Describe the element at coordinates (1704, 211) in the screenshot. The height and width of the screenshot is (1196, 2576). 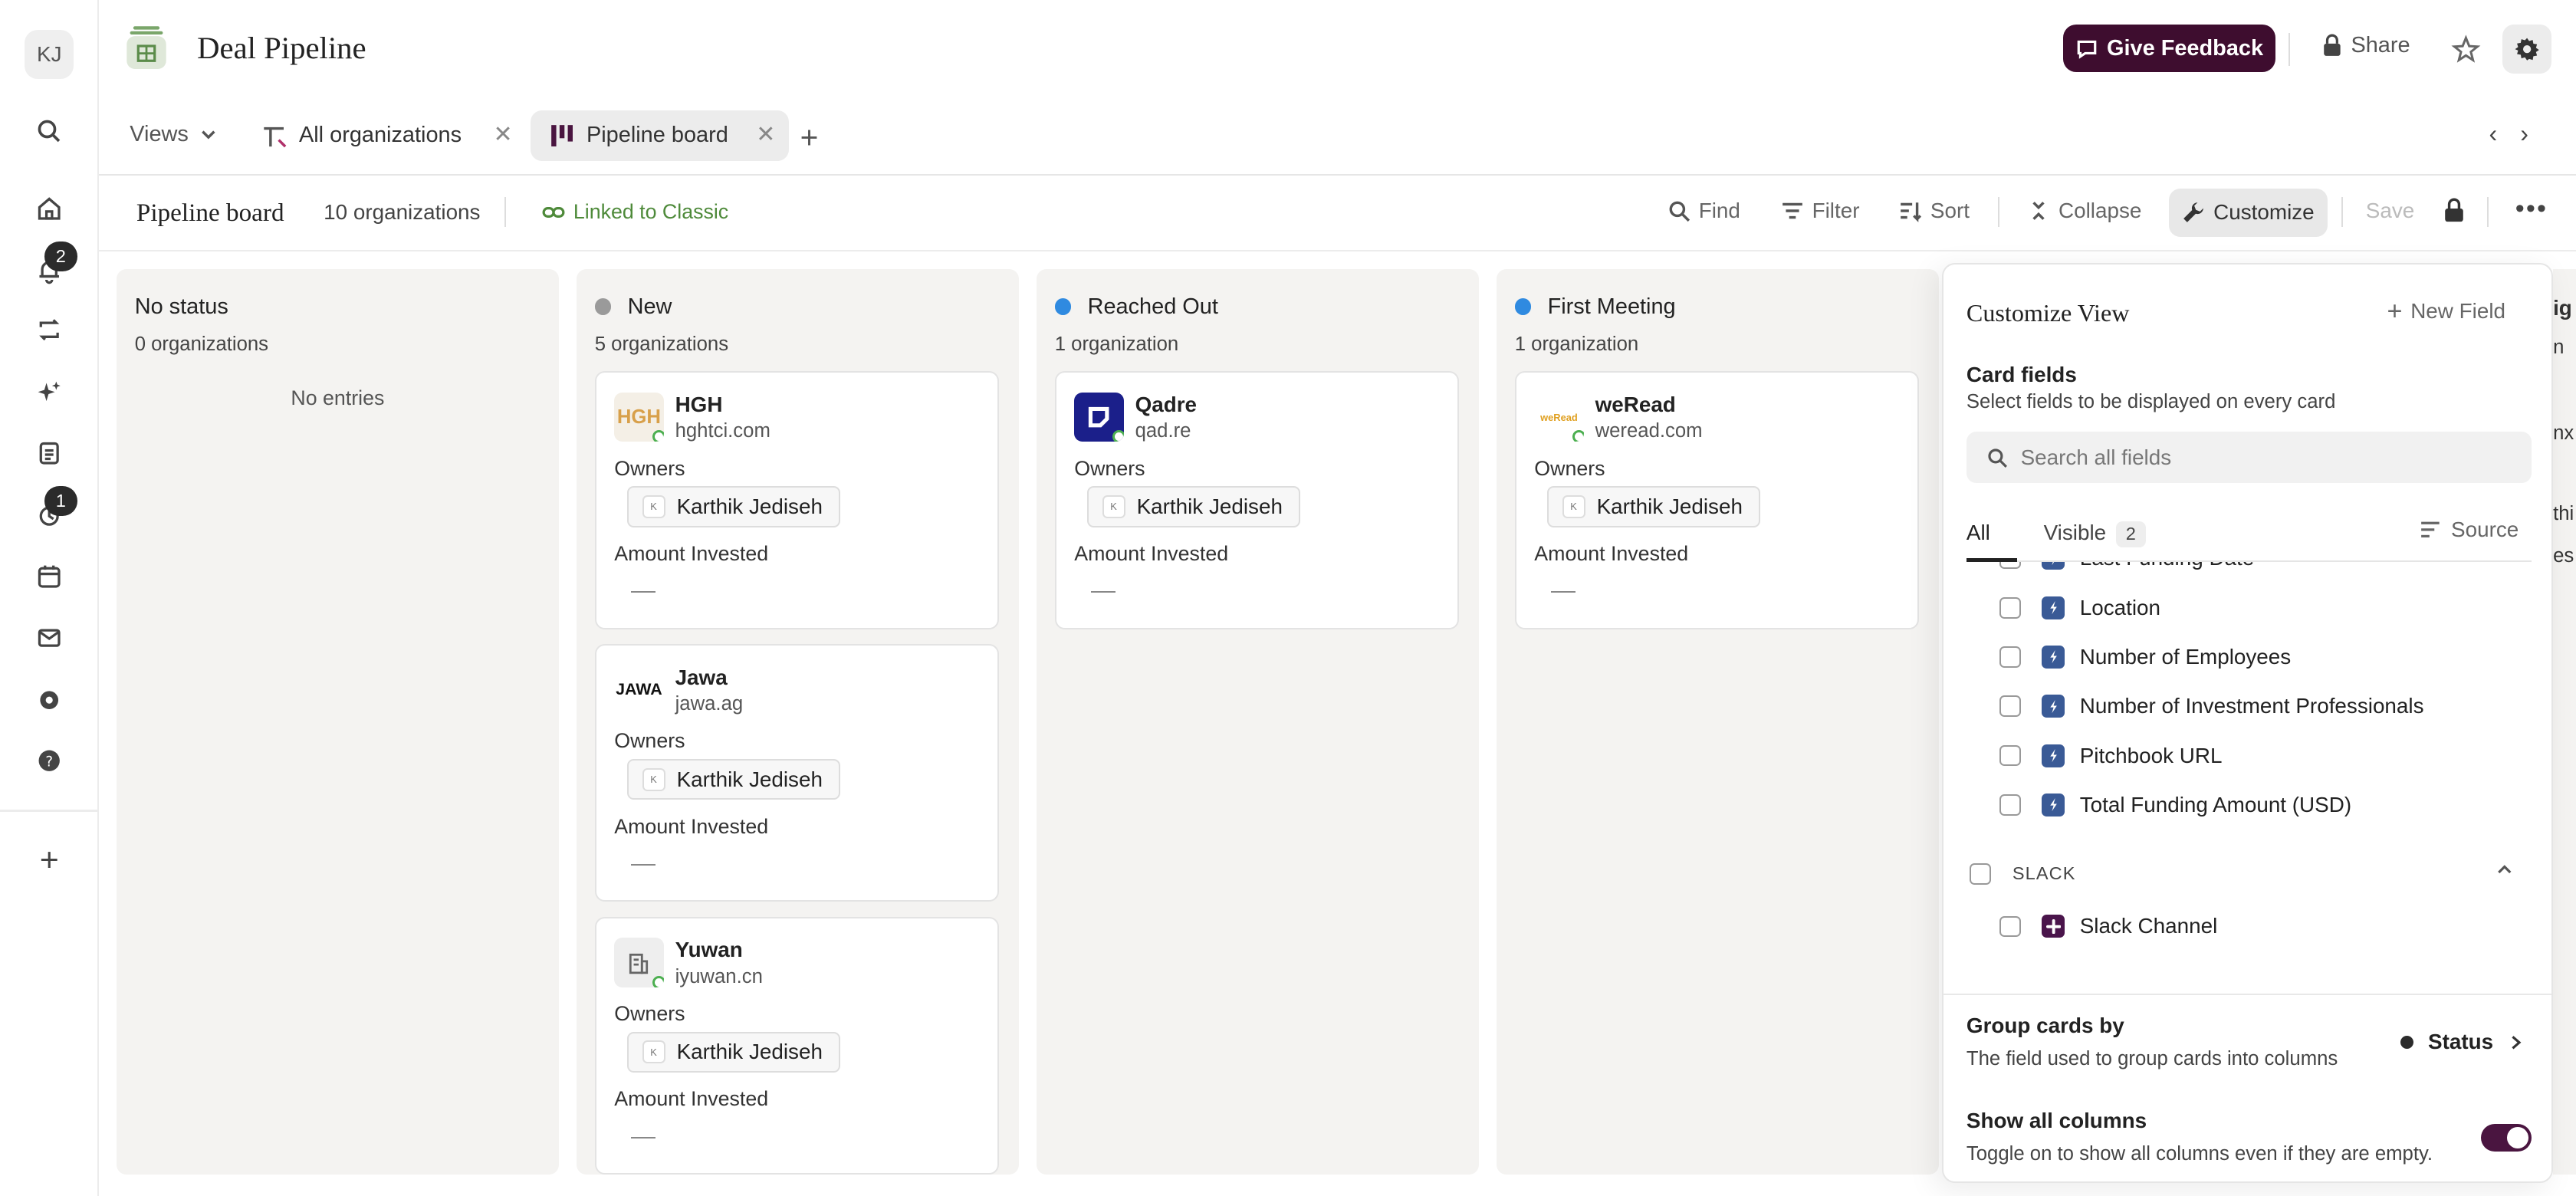
I see `find-button: Find` at that location.